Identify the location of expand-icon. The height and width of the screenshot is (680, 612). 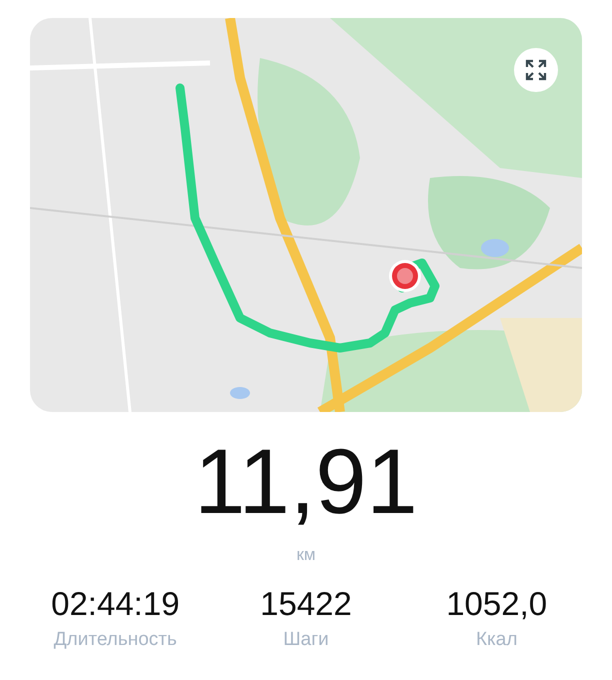
(536, 70).